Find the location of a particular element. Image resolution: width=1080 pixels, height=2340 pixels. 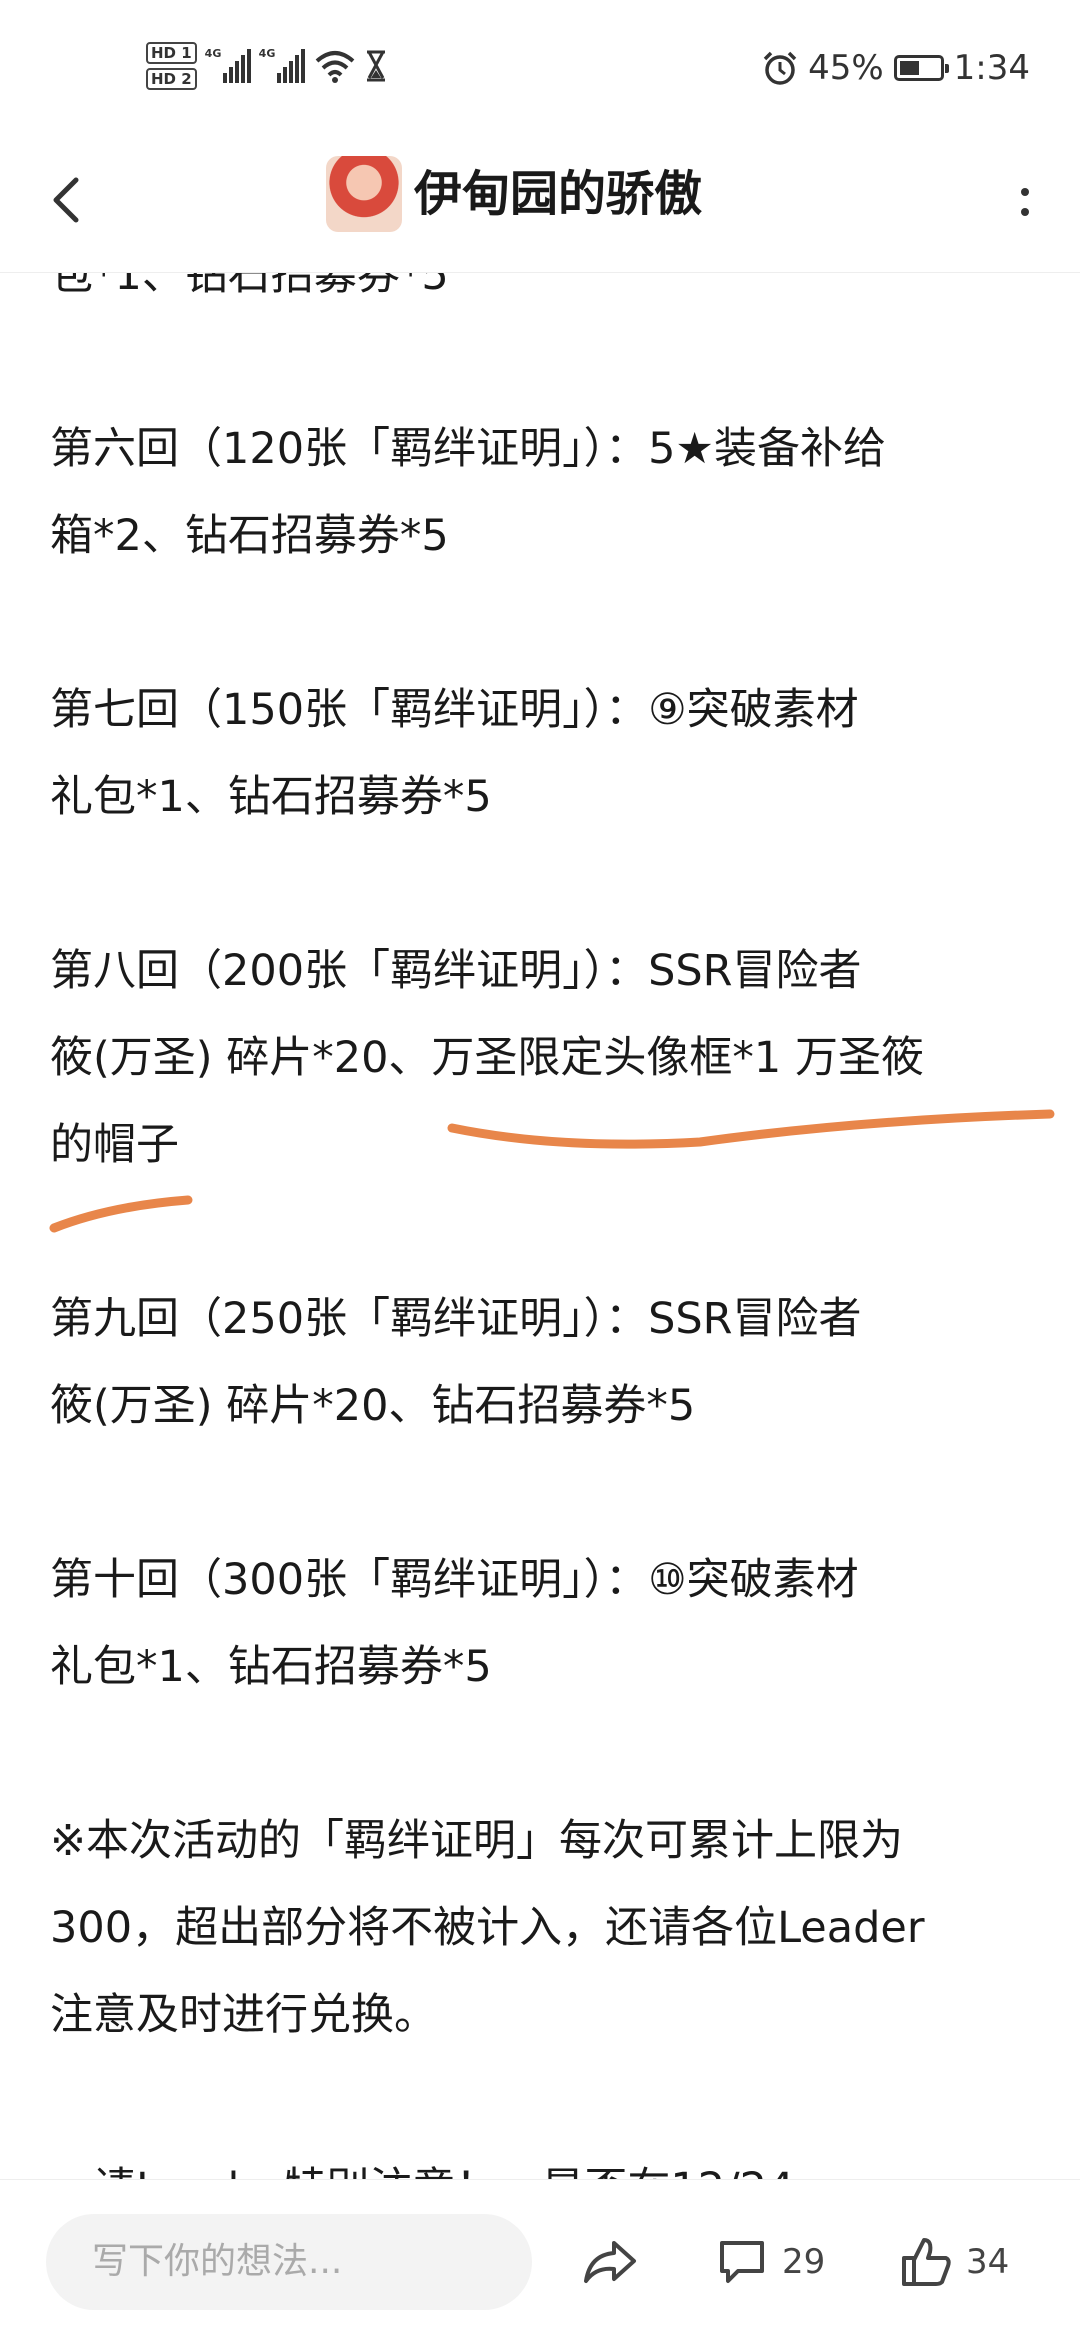

page-title: 伊甸园的骄傲 is located at coordinates (558, 194).